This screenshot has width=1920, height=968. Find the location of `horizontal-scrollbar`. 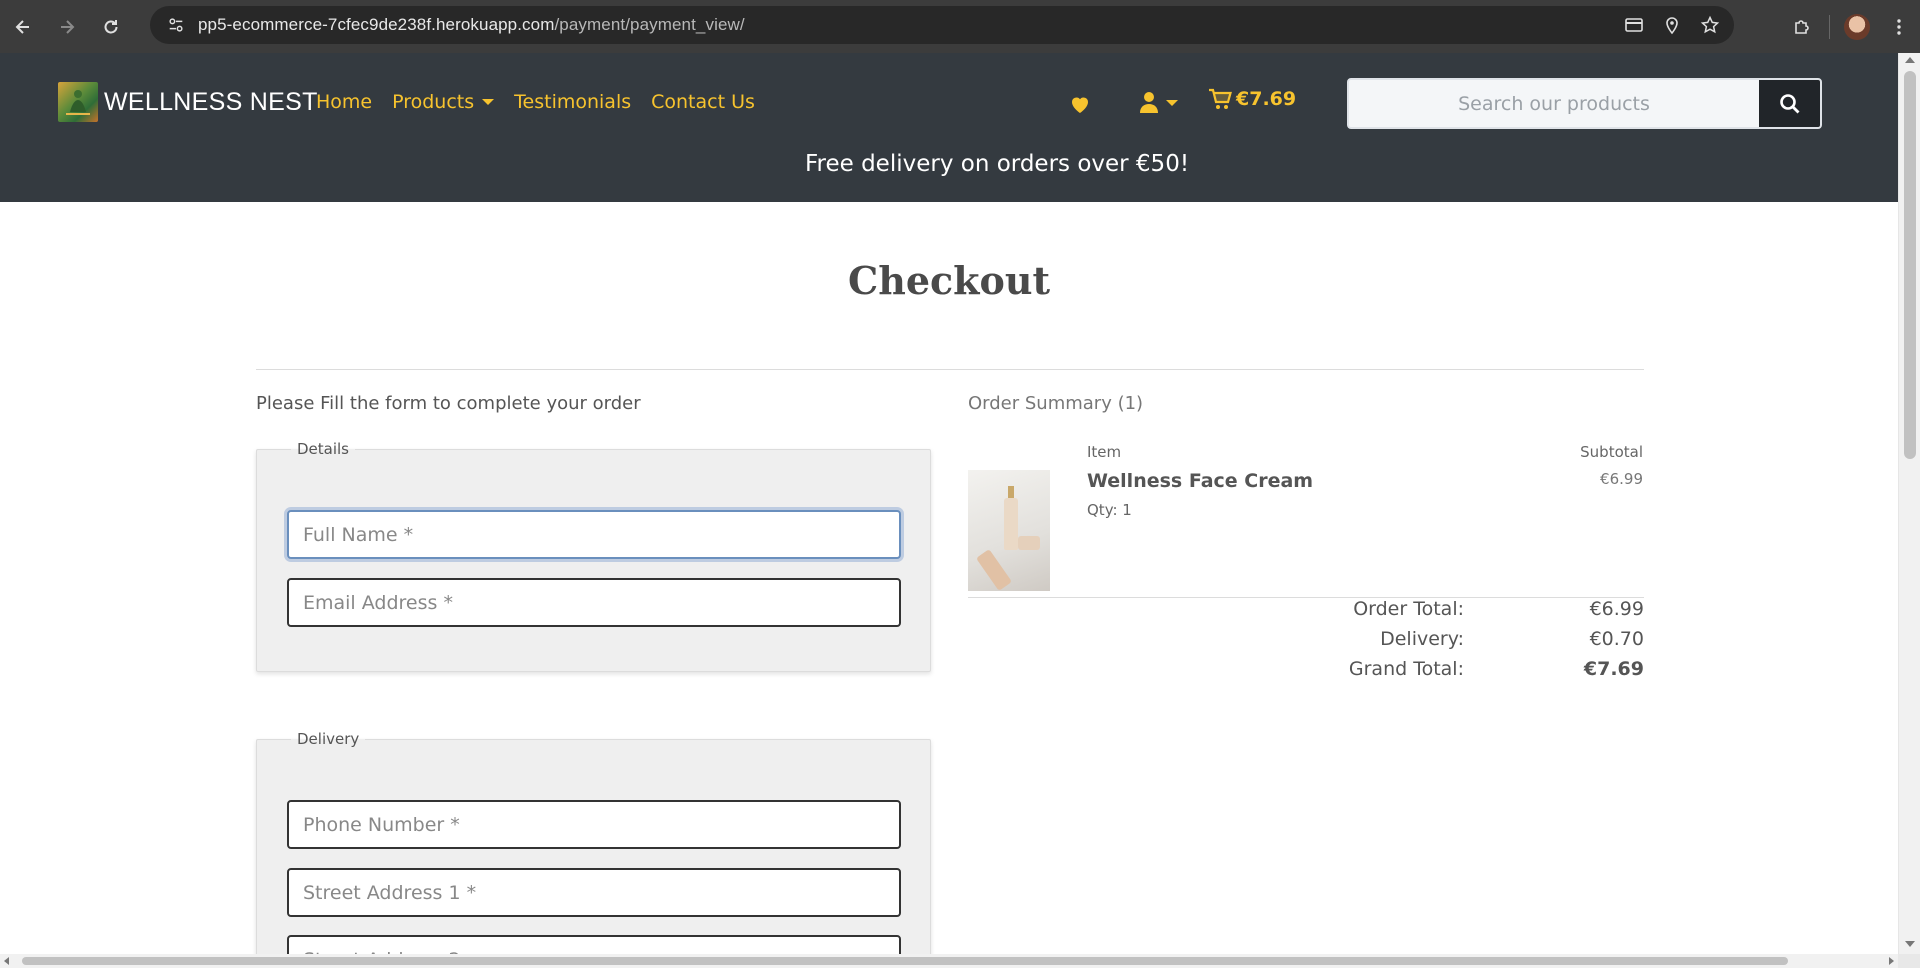

horizontal-scrollbar is located at coordinates (949, 961).